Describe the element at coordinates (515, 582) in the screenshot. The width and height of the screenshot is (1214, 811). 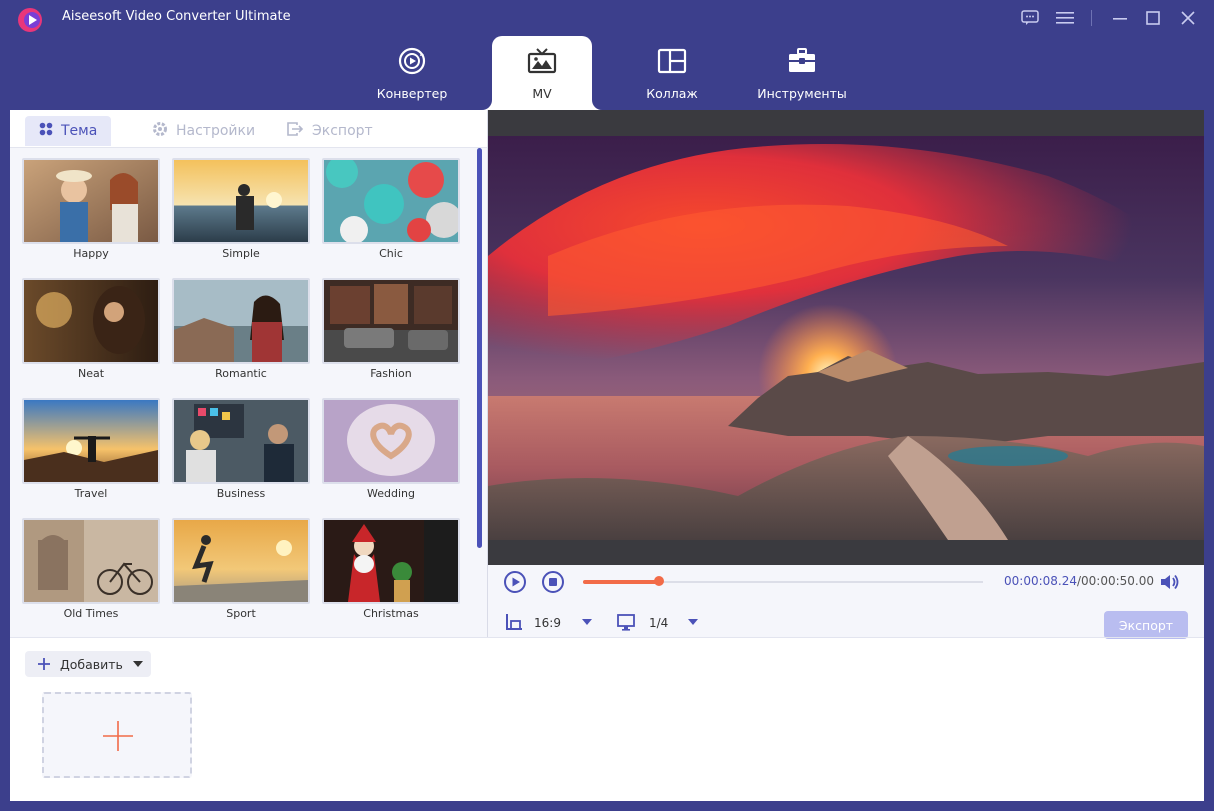
I see `play-button` at that location.